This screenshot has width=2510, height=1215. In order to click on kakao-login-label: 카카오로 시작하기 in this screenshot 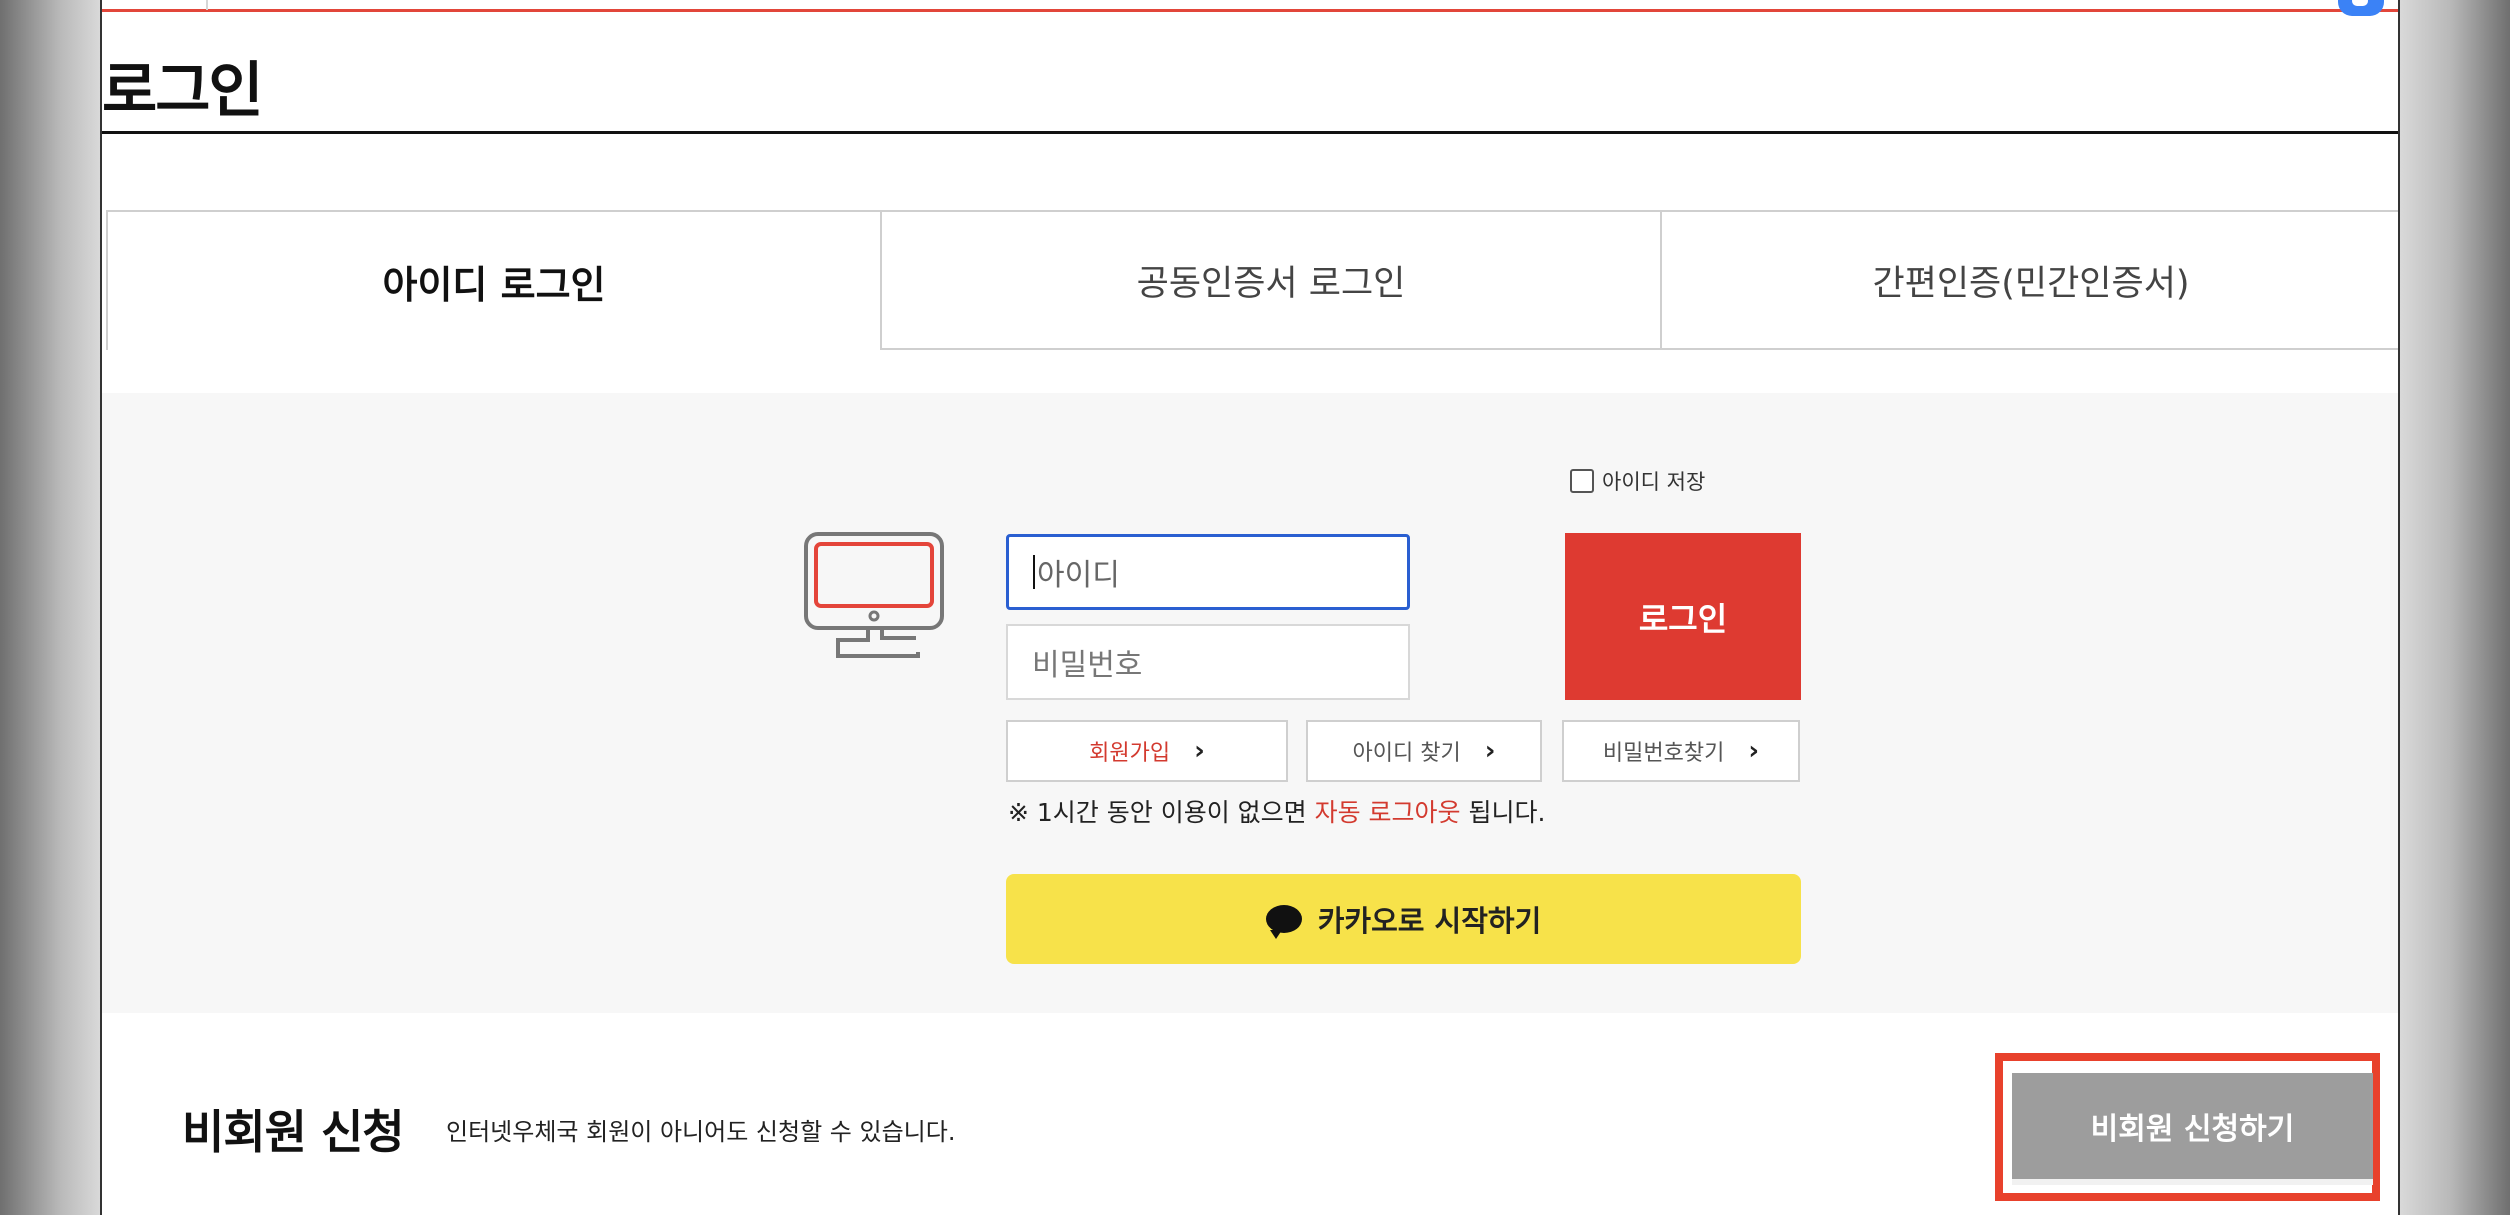, I will do `click(1429, 921)`.